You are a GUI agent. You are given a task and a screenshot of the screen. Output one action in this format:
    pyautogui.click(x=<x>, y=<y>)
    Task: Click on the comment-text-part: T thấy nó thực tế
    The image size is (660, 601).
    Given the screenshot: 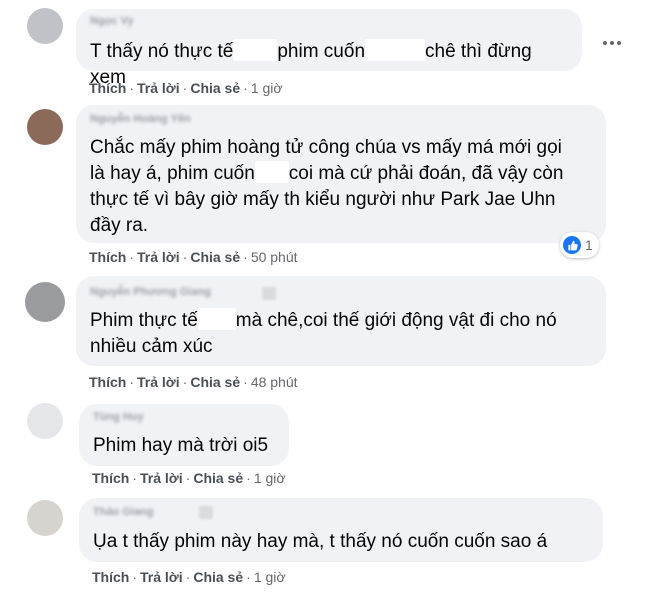 What is the action you would take?
    pyautogui.click(x=162, y=51)
    